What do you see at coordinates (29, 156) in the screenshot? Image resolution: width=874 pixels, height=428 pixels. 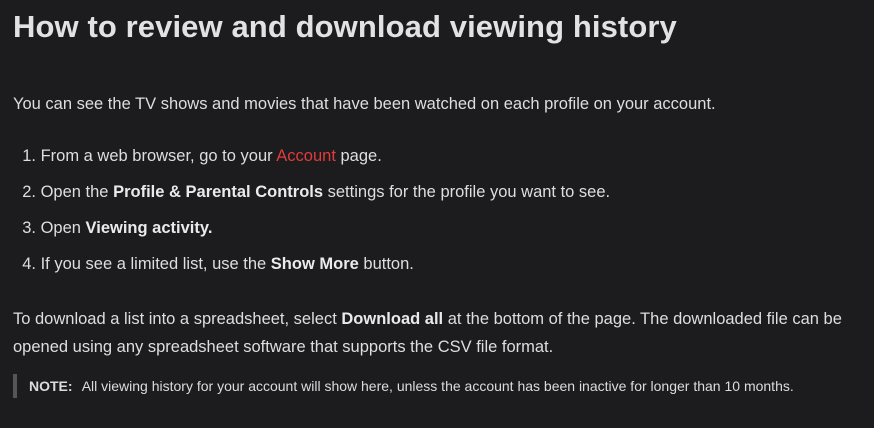 I see `step-number: 1.` at bounding box center [29, 156].